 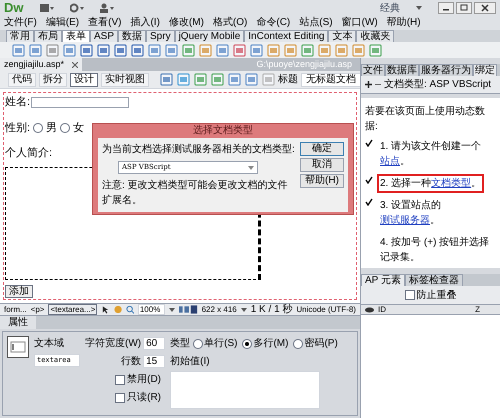 I want to click on submit-button: 添加, so click(x=19, y=291).